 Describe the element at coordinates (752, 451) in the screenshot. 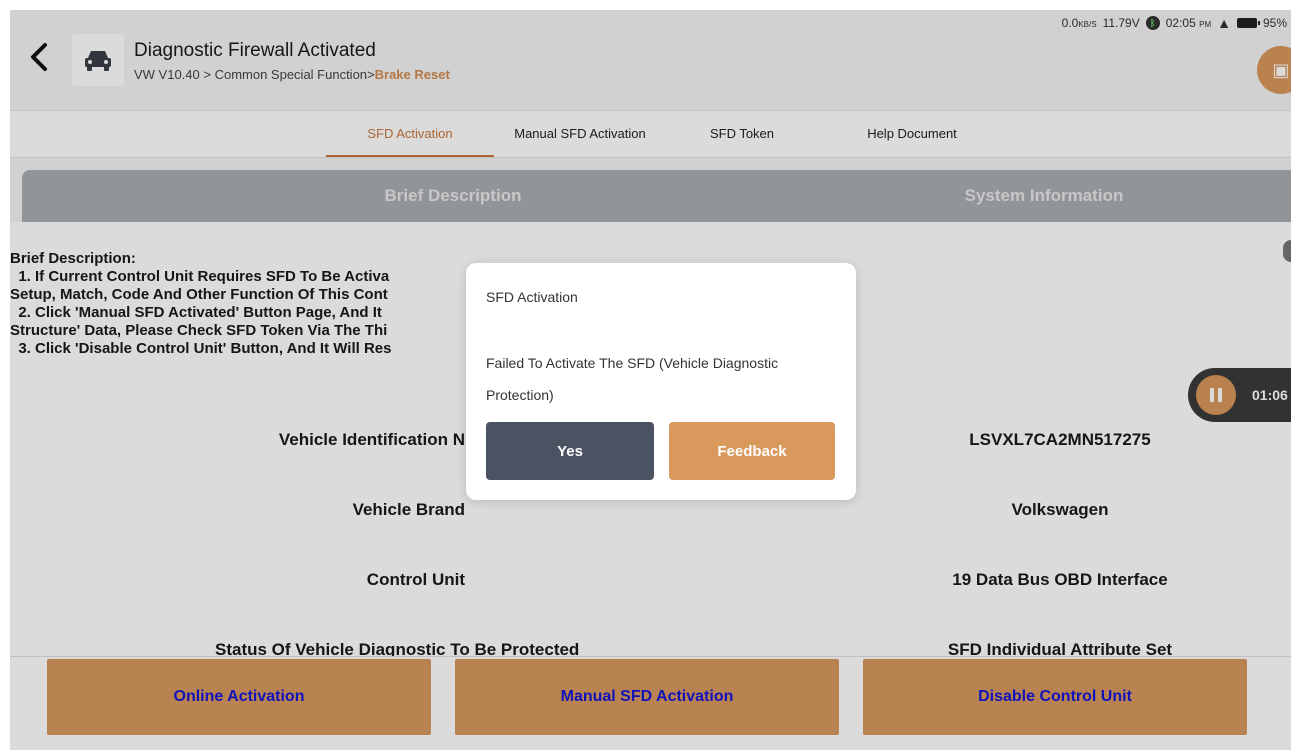

I see `feedback-button: Feedback` at that location.